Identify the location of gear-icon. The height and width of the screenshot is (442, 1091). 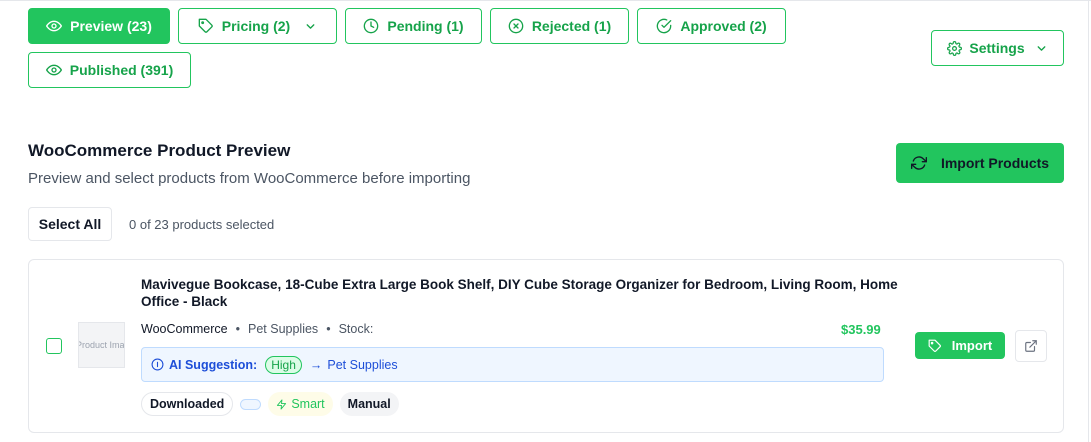
(955, 48).